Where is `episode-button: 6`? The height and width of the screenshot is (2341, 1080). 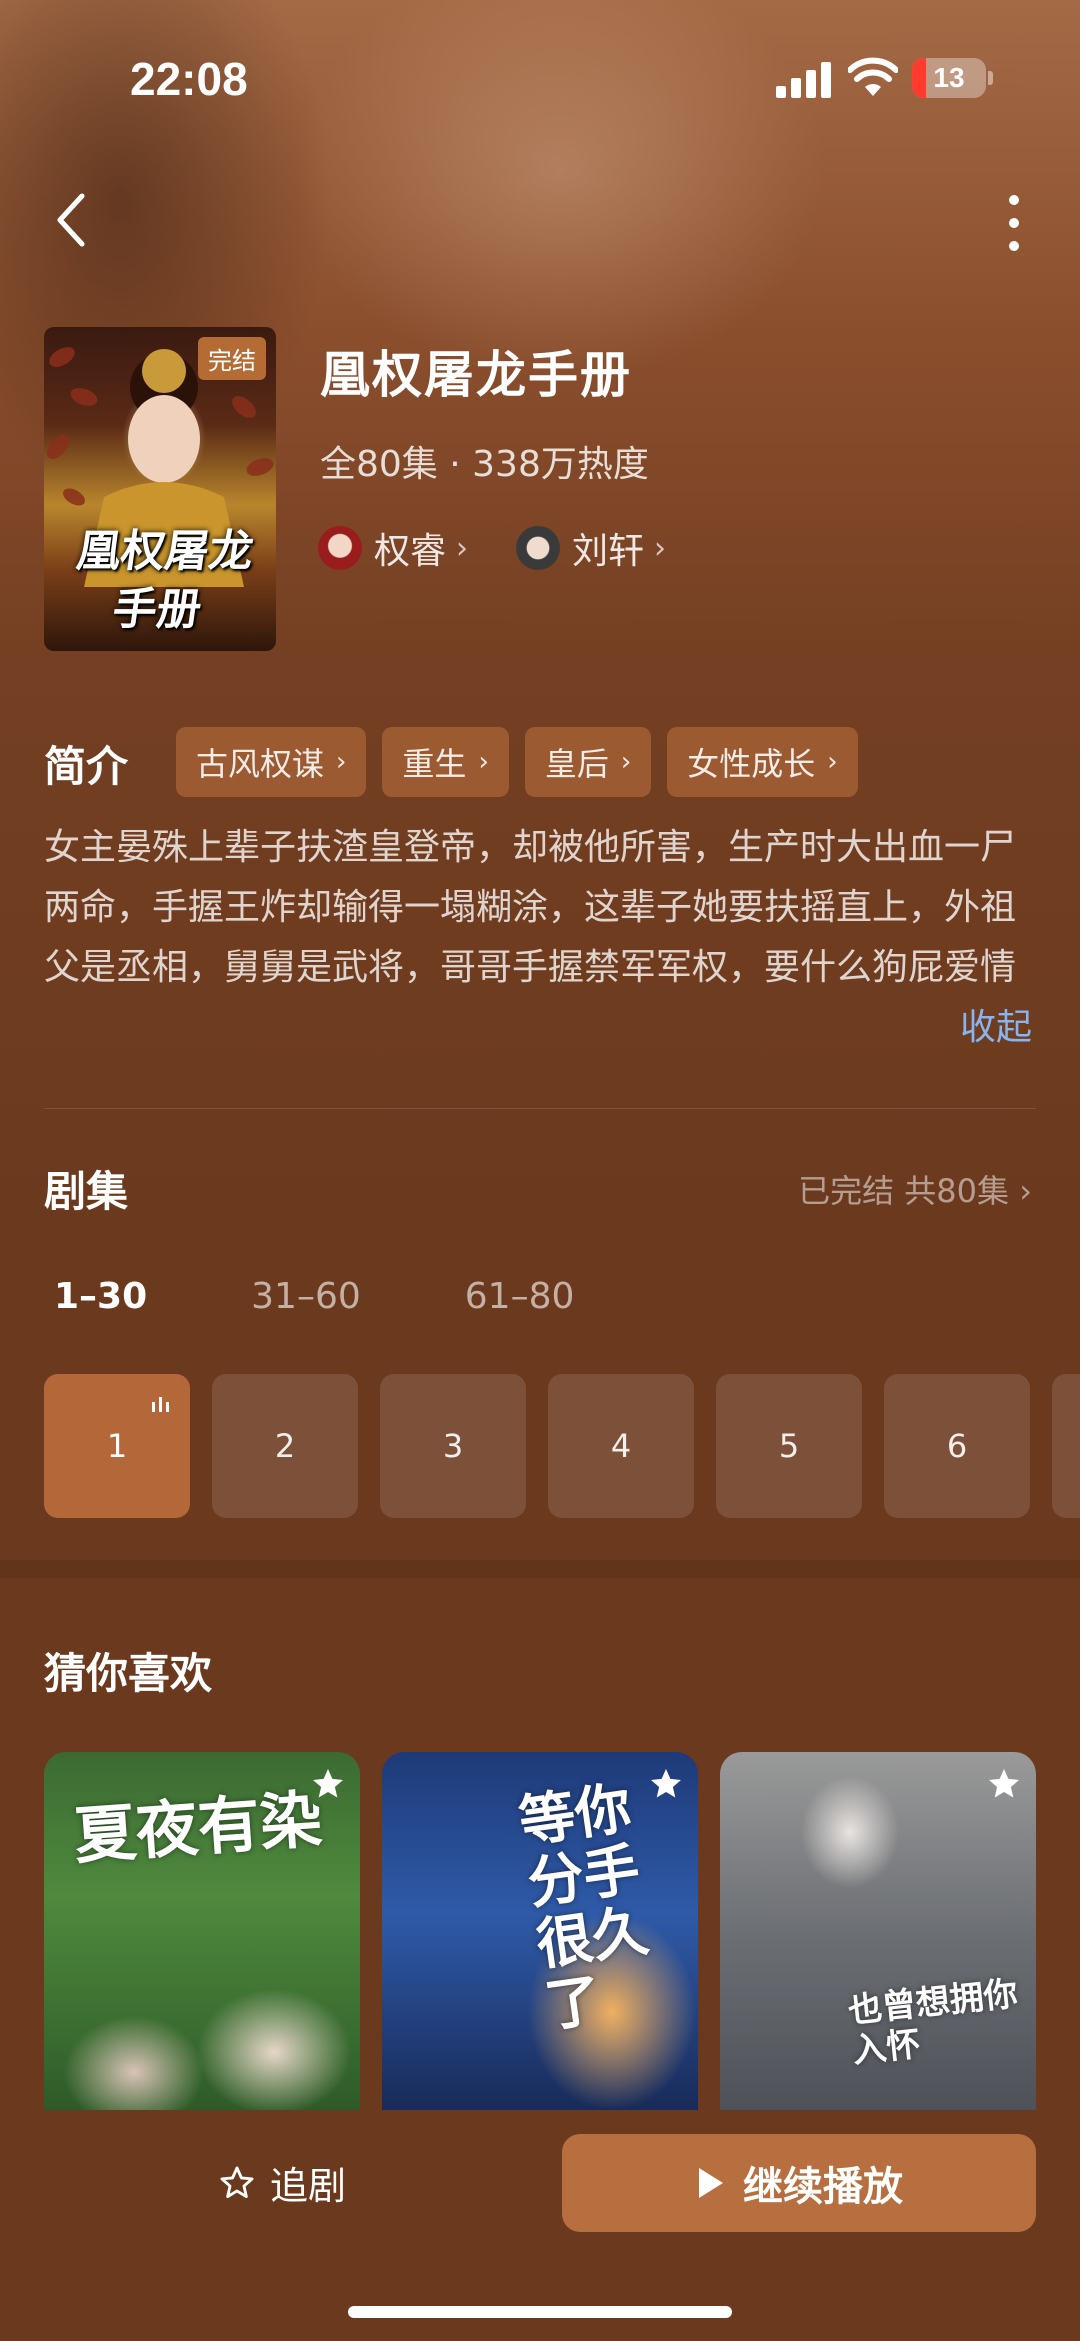 episode-button: 6 is located at coordinates (957, 1446).